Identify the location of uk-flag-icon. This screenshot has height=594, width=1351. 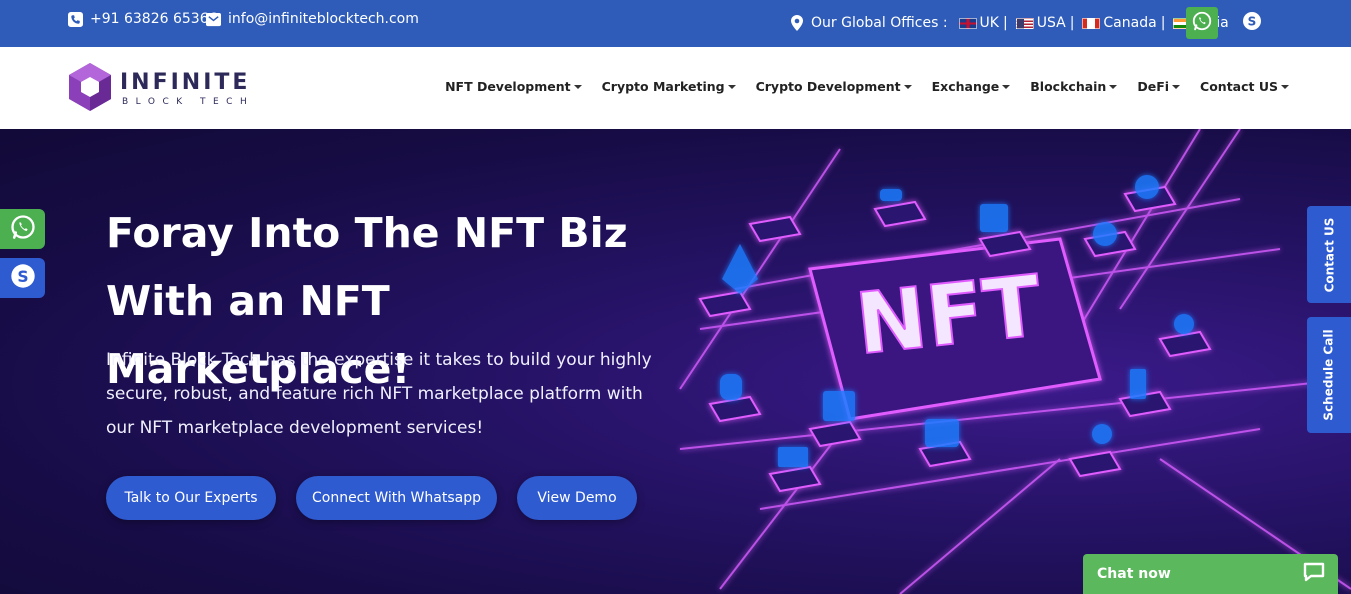
(967, 23).